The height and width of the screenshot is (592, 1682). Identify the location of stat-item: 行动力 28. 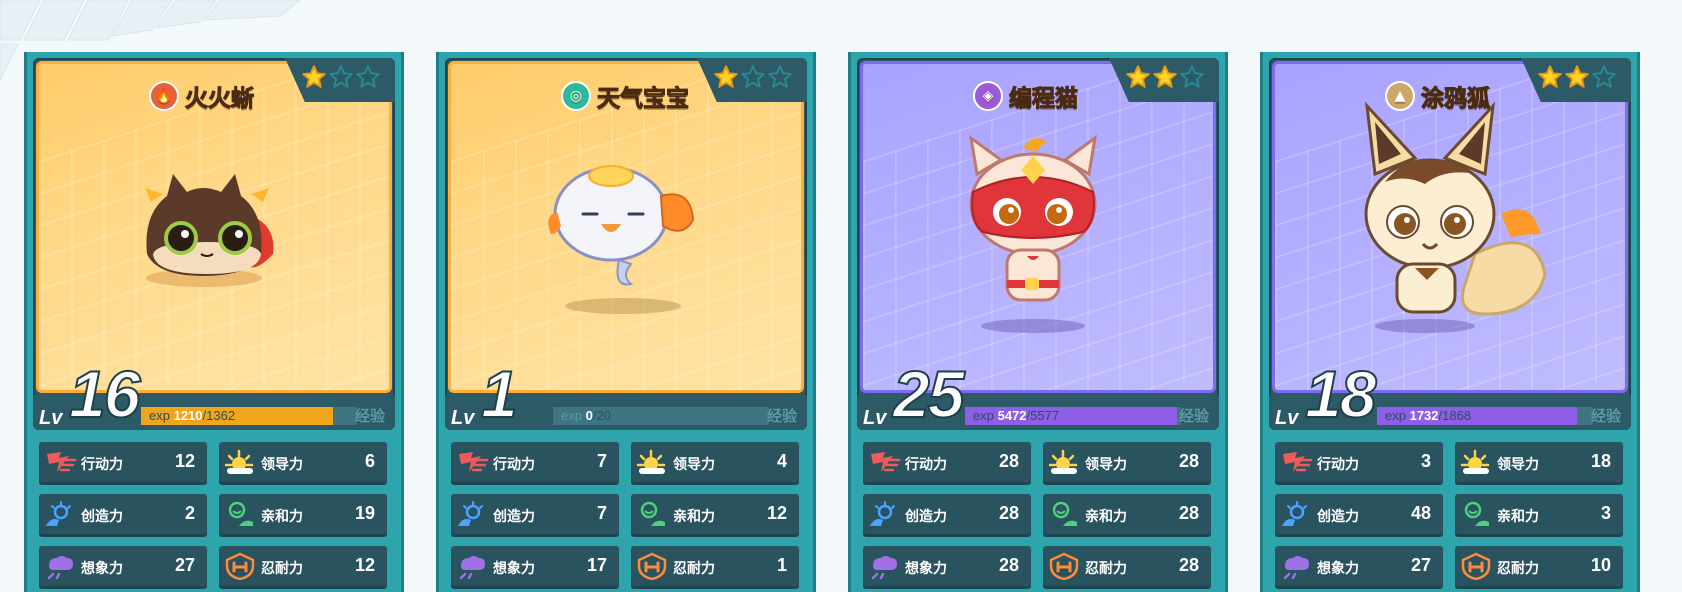
(947, 462).